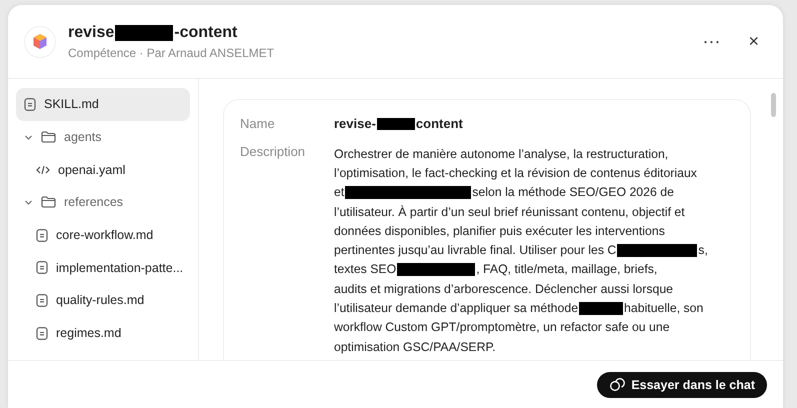  Describe the element at coordinates (103, 104) in the screenshot. I see `file-item: SKILL.md` at that location.